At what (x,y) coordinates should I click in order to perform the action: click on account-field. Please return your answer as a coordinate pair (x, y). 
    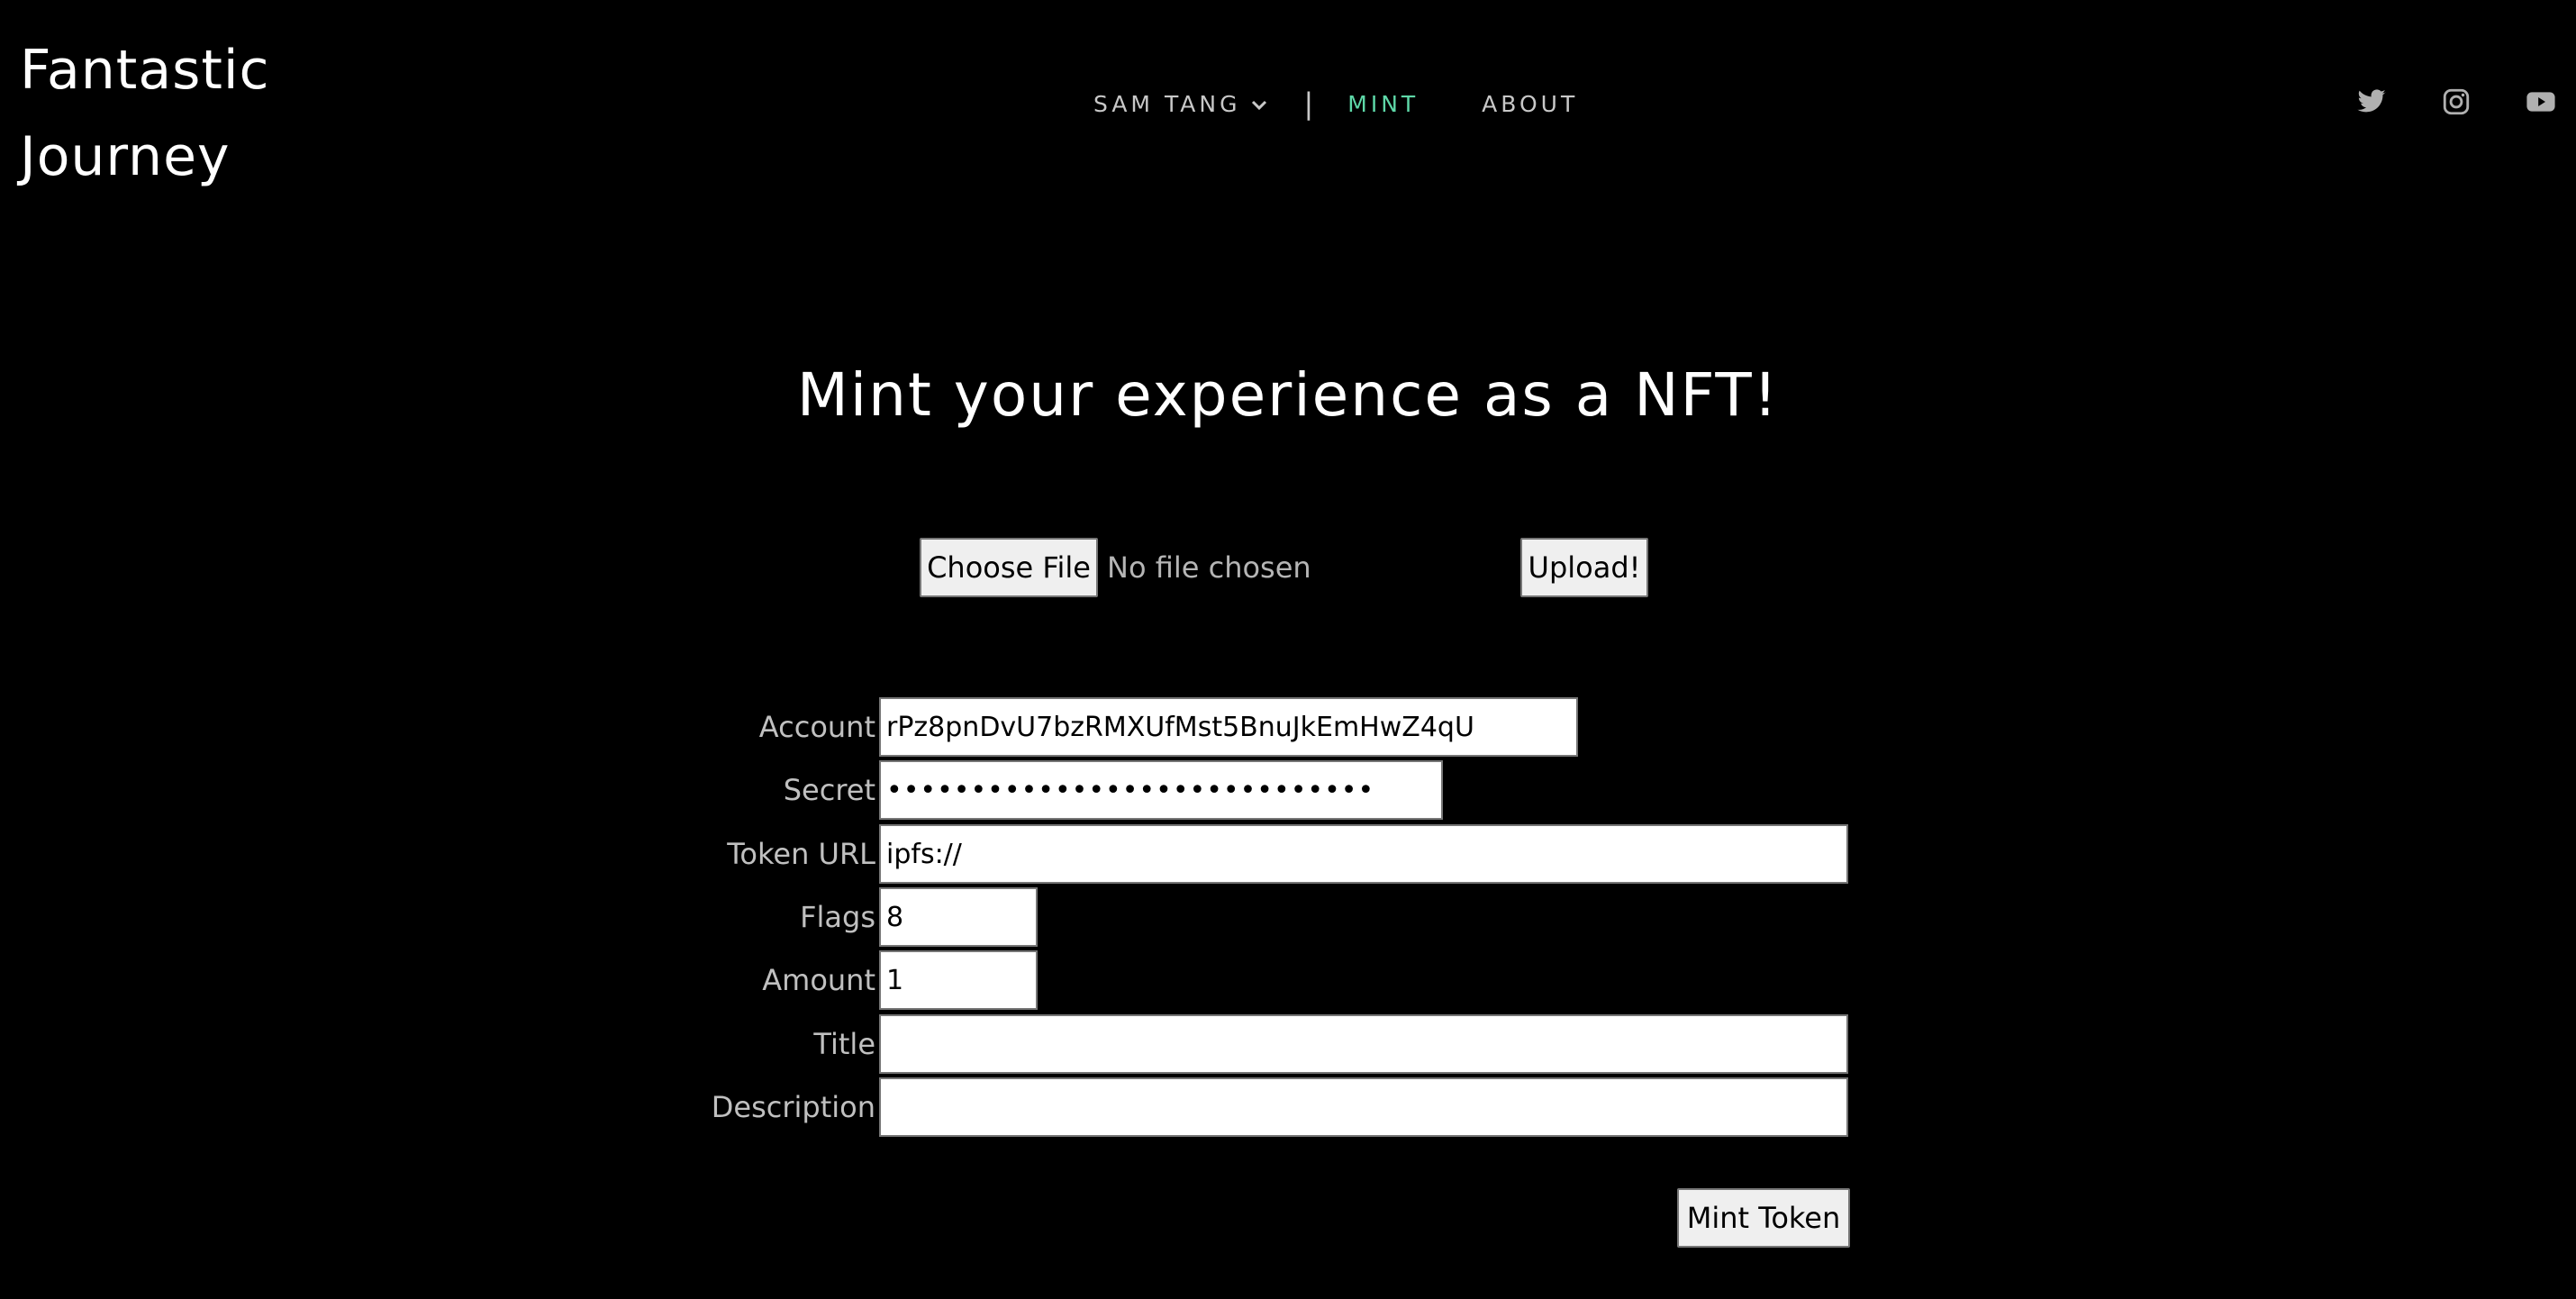
    Looking at the image, I should click on (1228, 727).